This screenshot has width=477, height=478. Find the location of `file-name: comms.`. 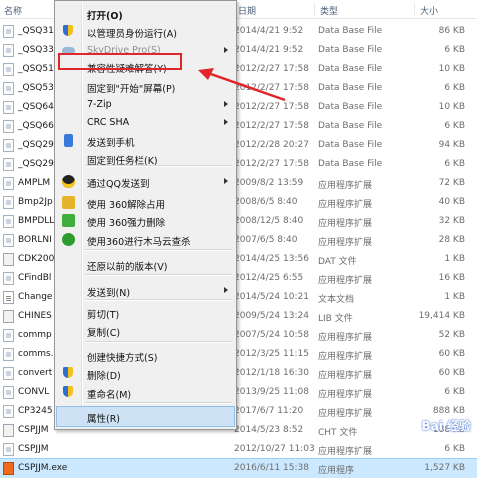

file-name: comms. is located at coordinates (36, 354).